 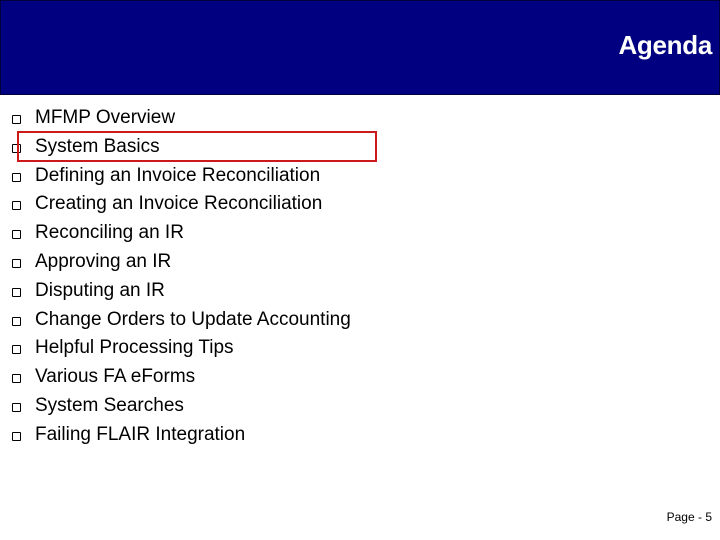 I want to click on slide-title: Agenda, so click(x=665, y=45).